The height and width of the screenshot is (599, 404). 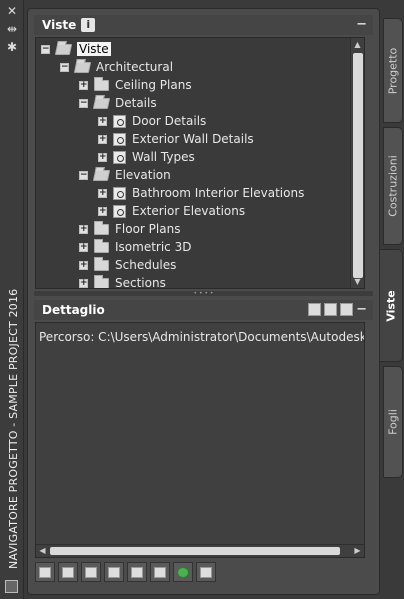 What do you see at coordinates (76, 49) in the screenshot?
I see `tree-node: − Viste` at bounding box center [76, 49].